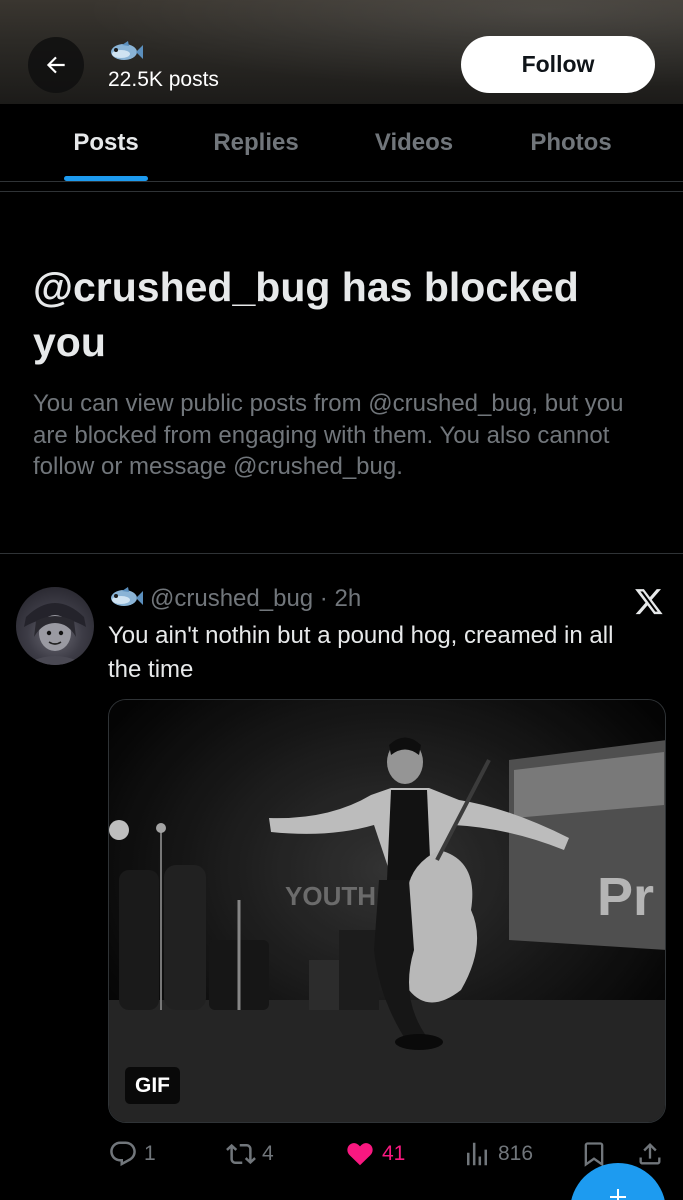  Describe the element at coordinates (516, 1153) in the screenshot. I see `views-count: 816` at that location.